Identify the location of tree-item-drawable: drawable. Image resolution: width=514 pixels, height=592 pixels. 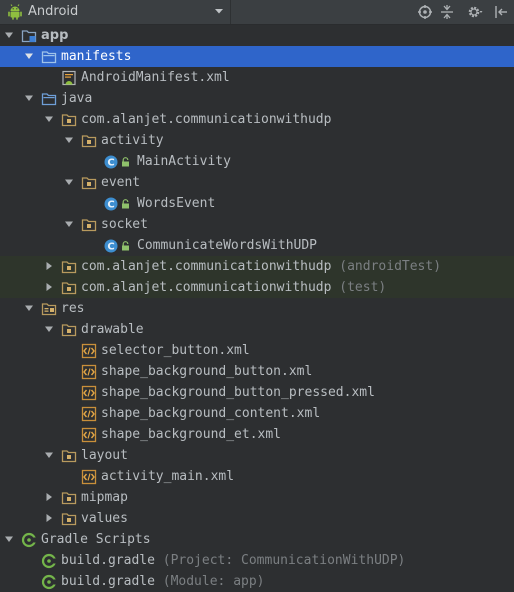
(257, 329).